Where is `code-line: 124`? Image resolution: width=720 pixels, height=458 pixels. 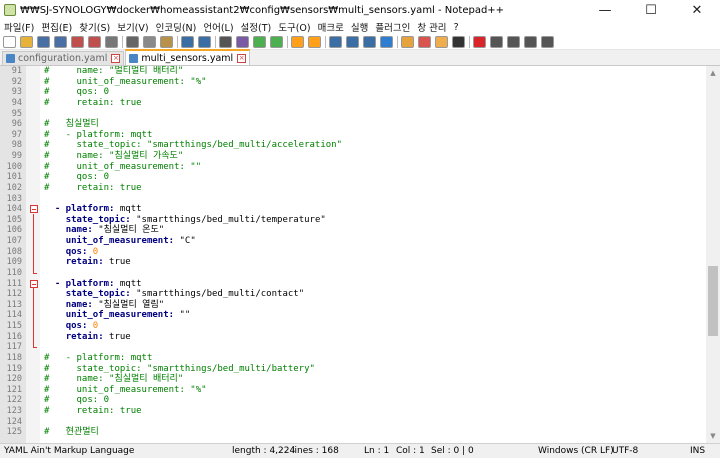
code-line: 124 is located at coordinates (353, 422).